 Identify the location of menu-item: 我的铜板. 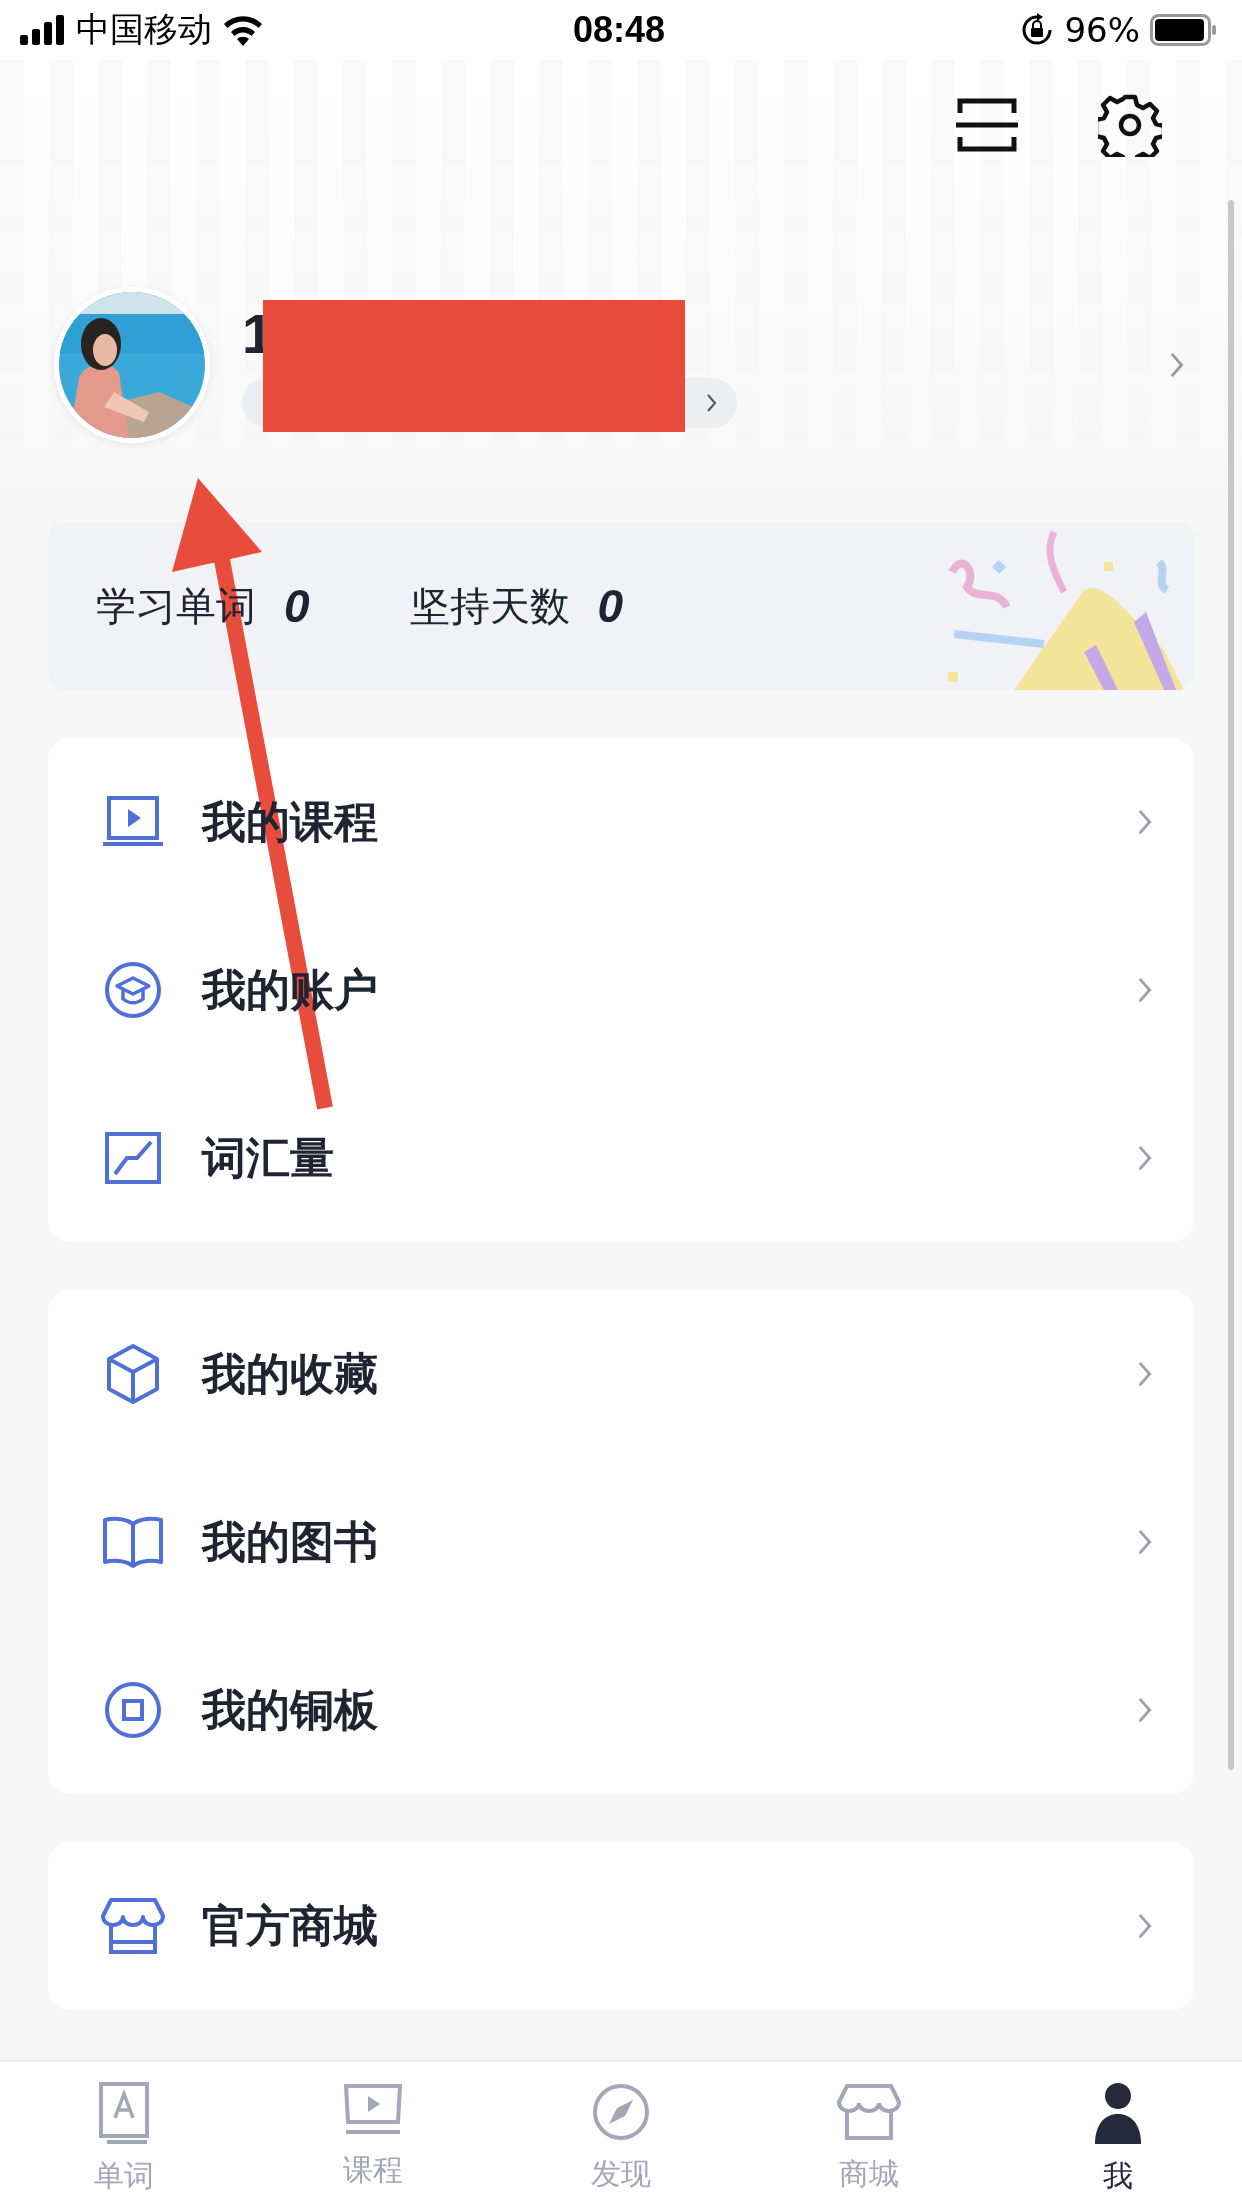
(621, 1710).